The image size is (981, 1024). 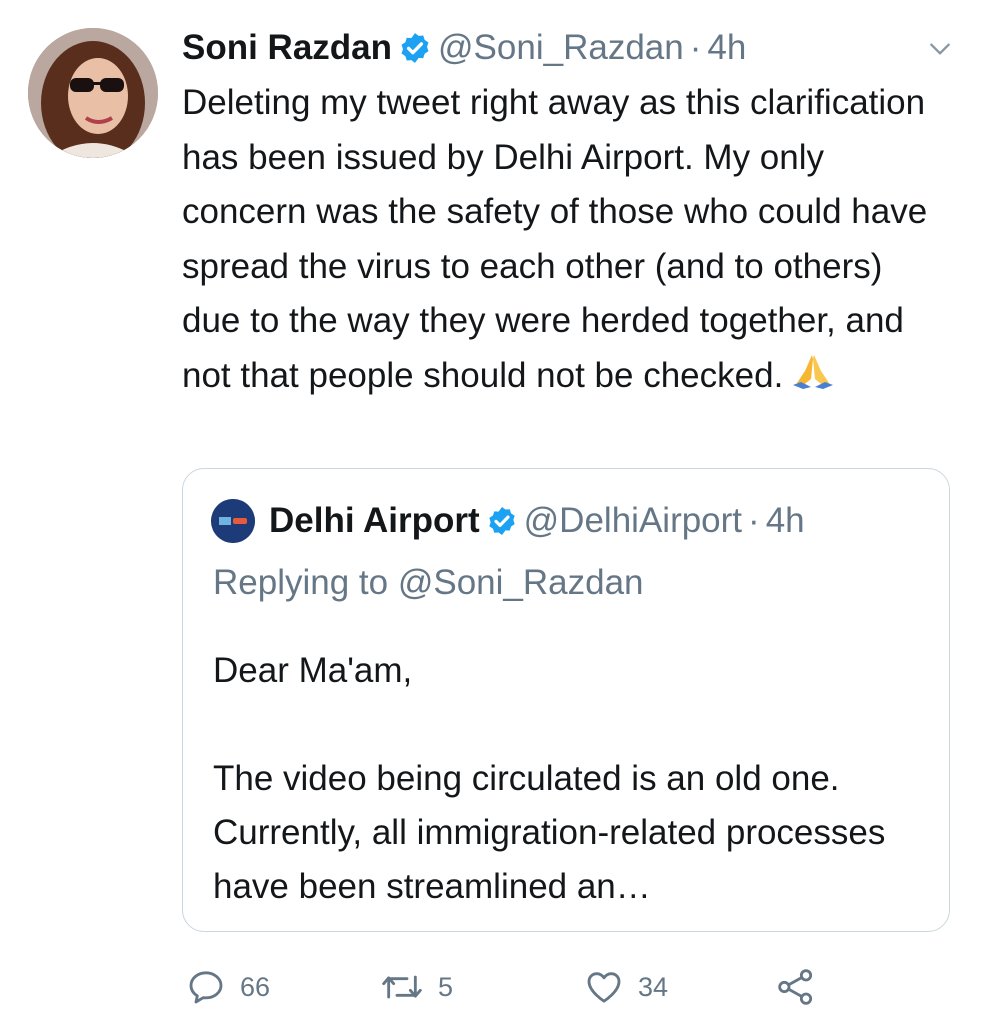 What do you see at coordinates (633, 521) in the screenshot?
I see `quoted-author-handle: @DelhiAirport` at bounding box center [633, 521].